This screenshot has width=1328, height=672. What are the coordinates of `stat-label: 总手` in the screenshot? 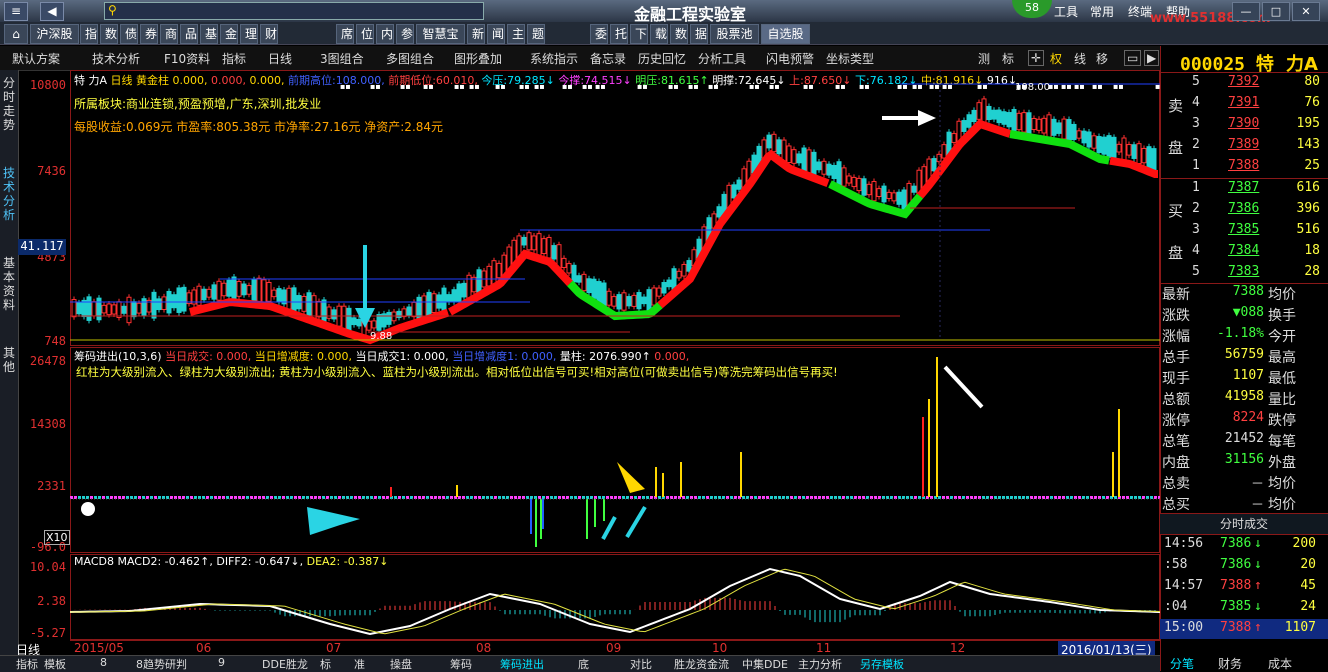 It's located at (1176, 358).